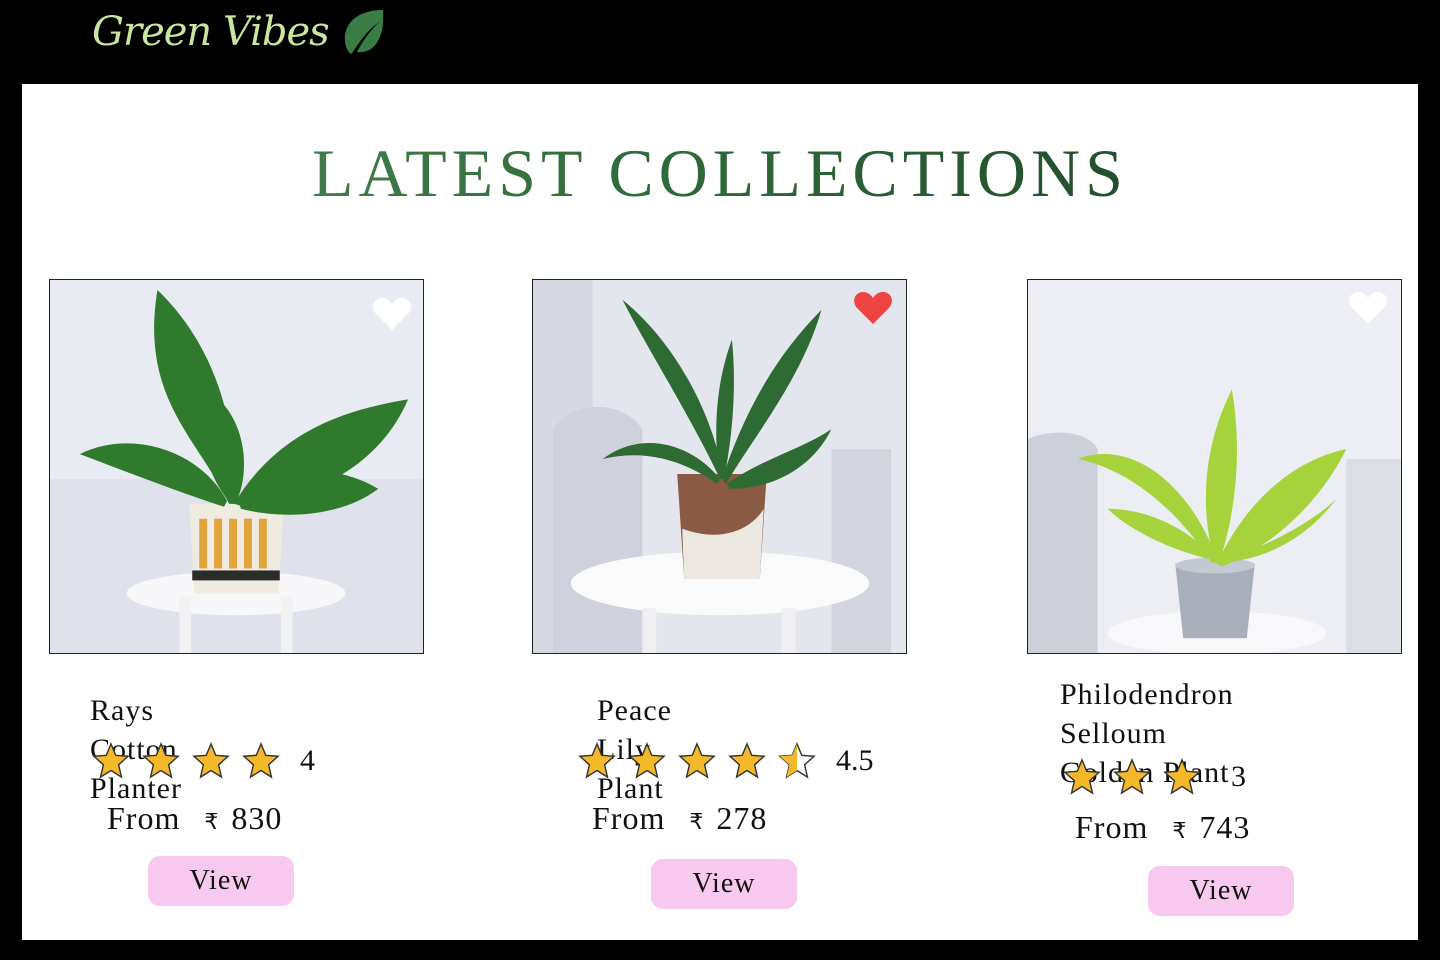 The image size is (1440, 960). I want to click on leaf-icon, so click(363, 32).